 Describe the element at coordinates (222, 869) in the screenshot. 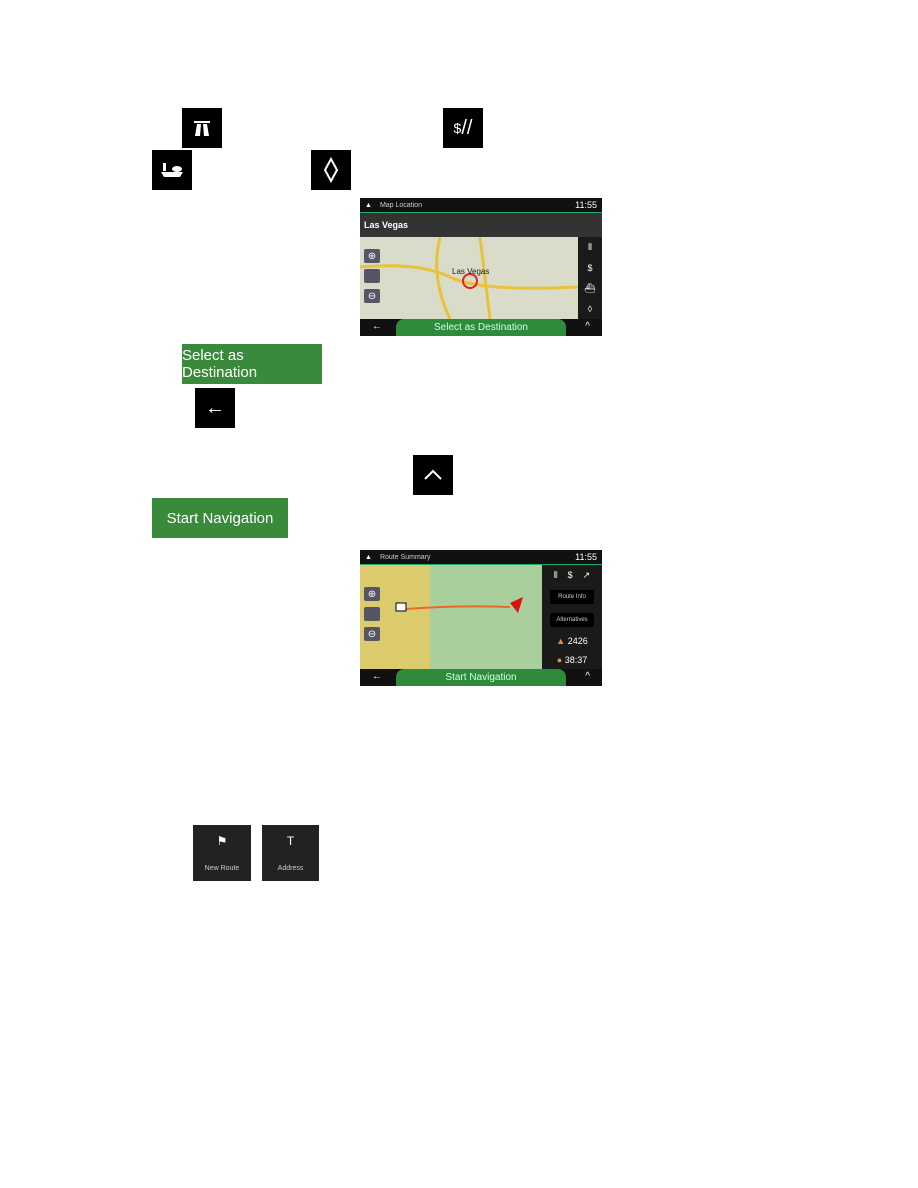

I see `new-route-label: New Route` at that location.